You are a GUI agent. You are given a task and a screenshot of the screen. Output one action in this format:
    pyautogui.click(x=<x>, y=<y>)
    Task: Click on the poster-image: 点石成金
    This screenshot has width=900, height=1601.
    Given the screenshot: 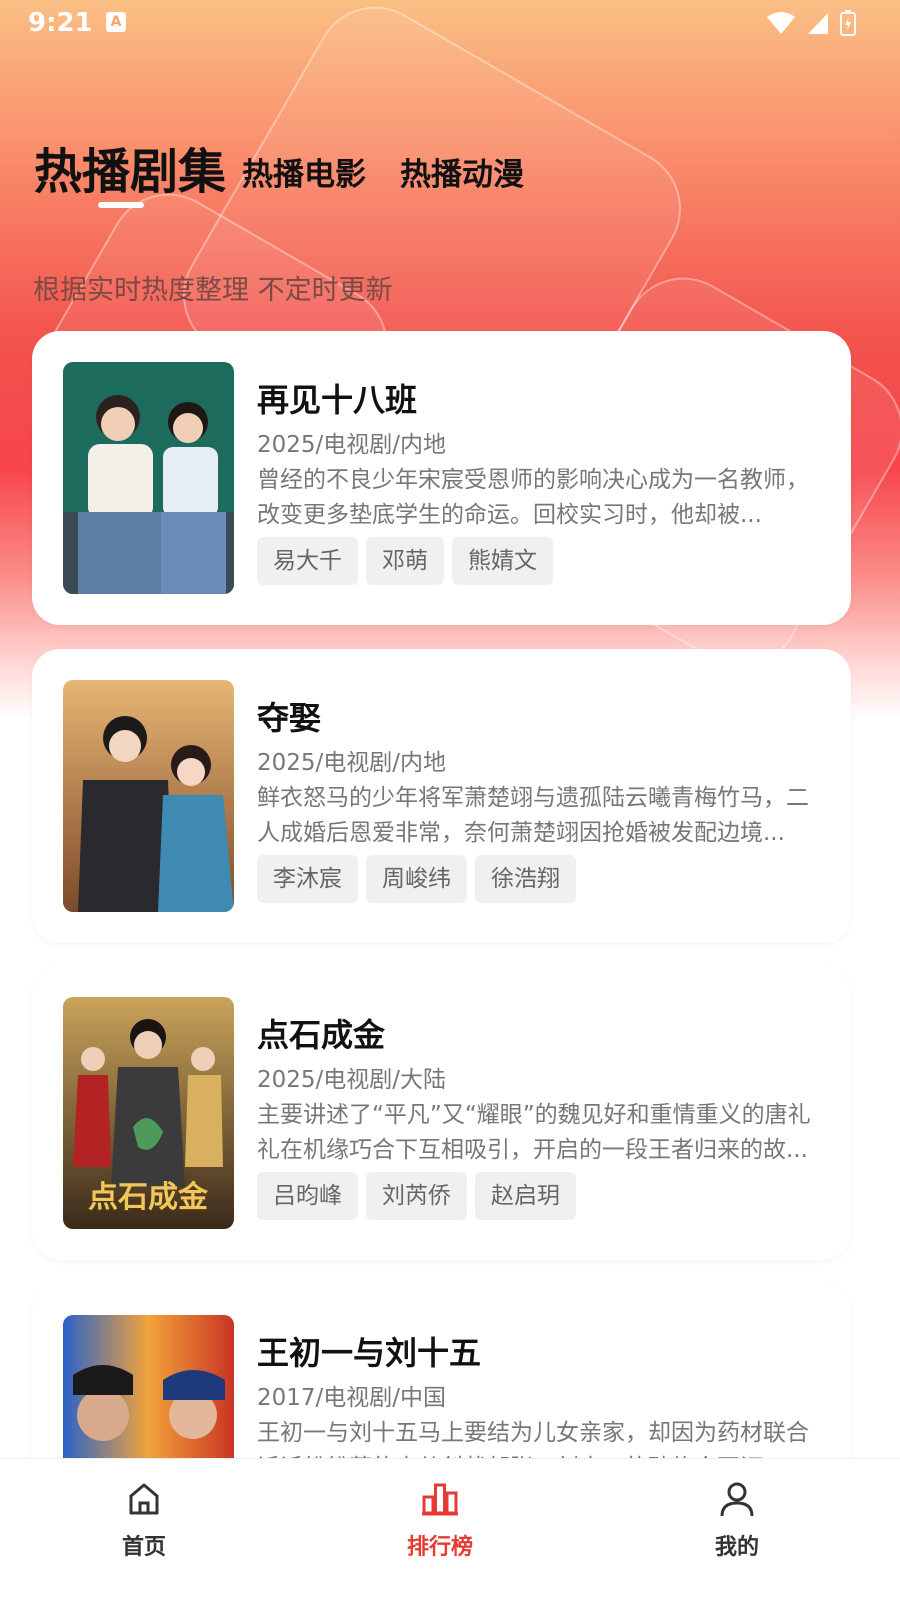 What is the action you would take?
    pyautogui.click(x=148, y=1113)
    